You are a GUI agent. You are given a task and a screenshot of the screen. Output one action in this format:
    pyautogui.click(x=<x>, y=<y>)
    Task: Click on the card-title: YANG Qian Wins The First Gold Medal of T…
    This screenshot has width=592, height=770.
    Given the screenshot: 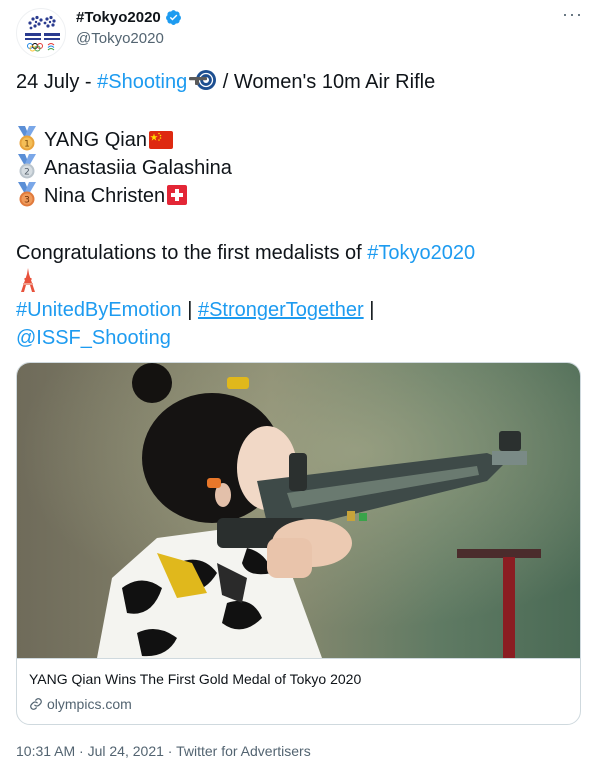 What is the action you would take?
    pyautogui.click(x=195, y=679)
    